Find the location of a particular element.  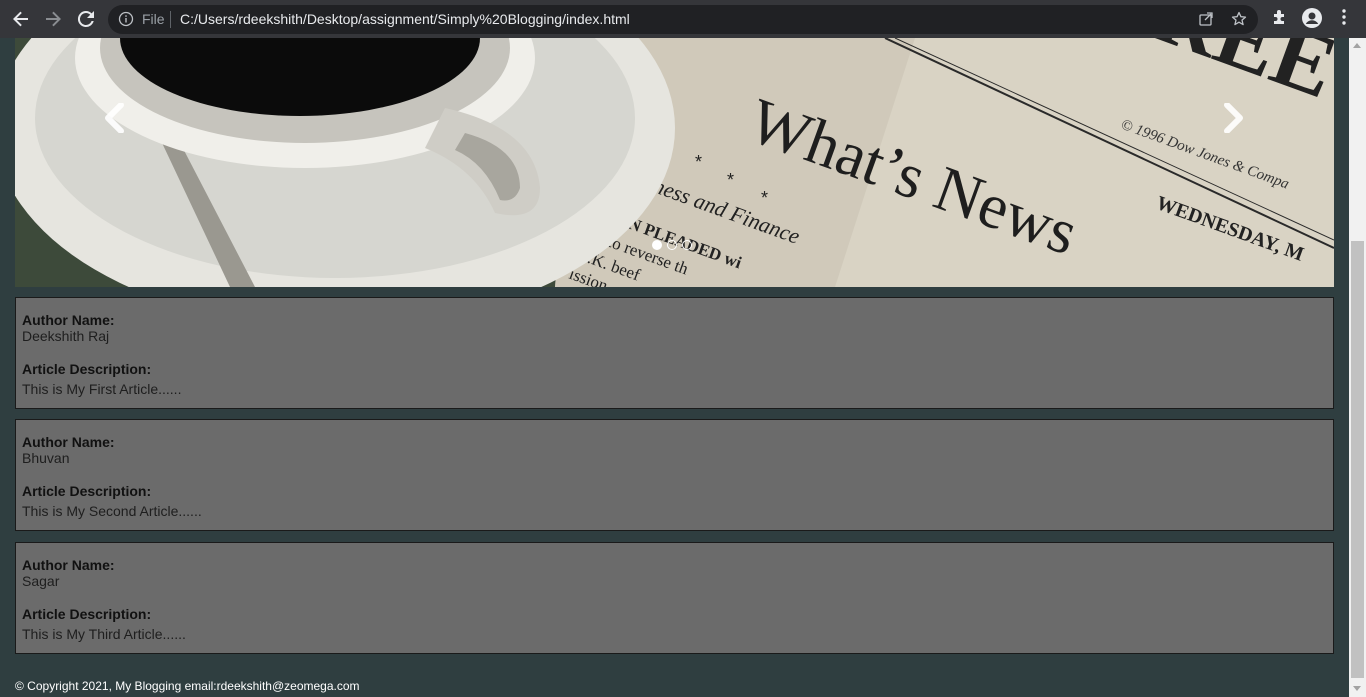

reload-icon is located at coordinates (85, 18).